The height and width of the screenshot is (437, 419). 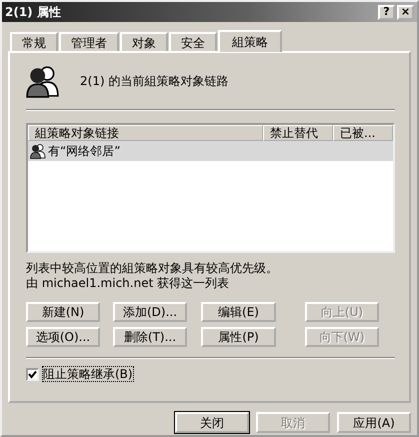 What do you see at coordinates (250, 41) in the screenshot?
I see `tab: 組策略` at bounding box center [250, 41].